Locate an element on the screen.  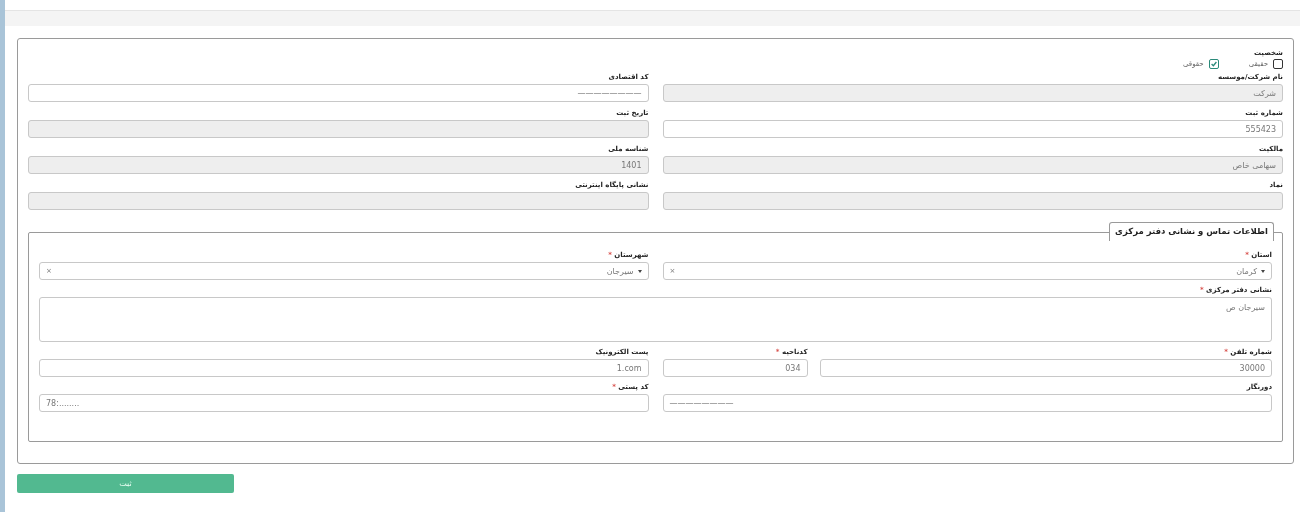
input-field: 555423 is located at coordinates (972, 129).